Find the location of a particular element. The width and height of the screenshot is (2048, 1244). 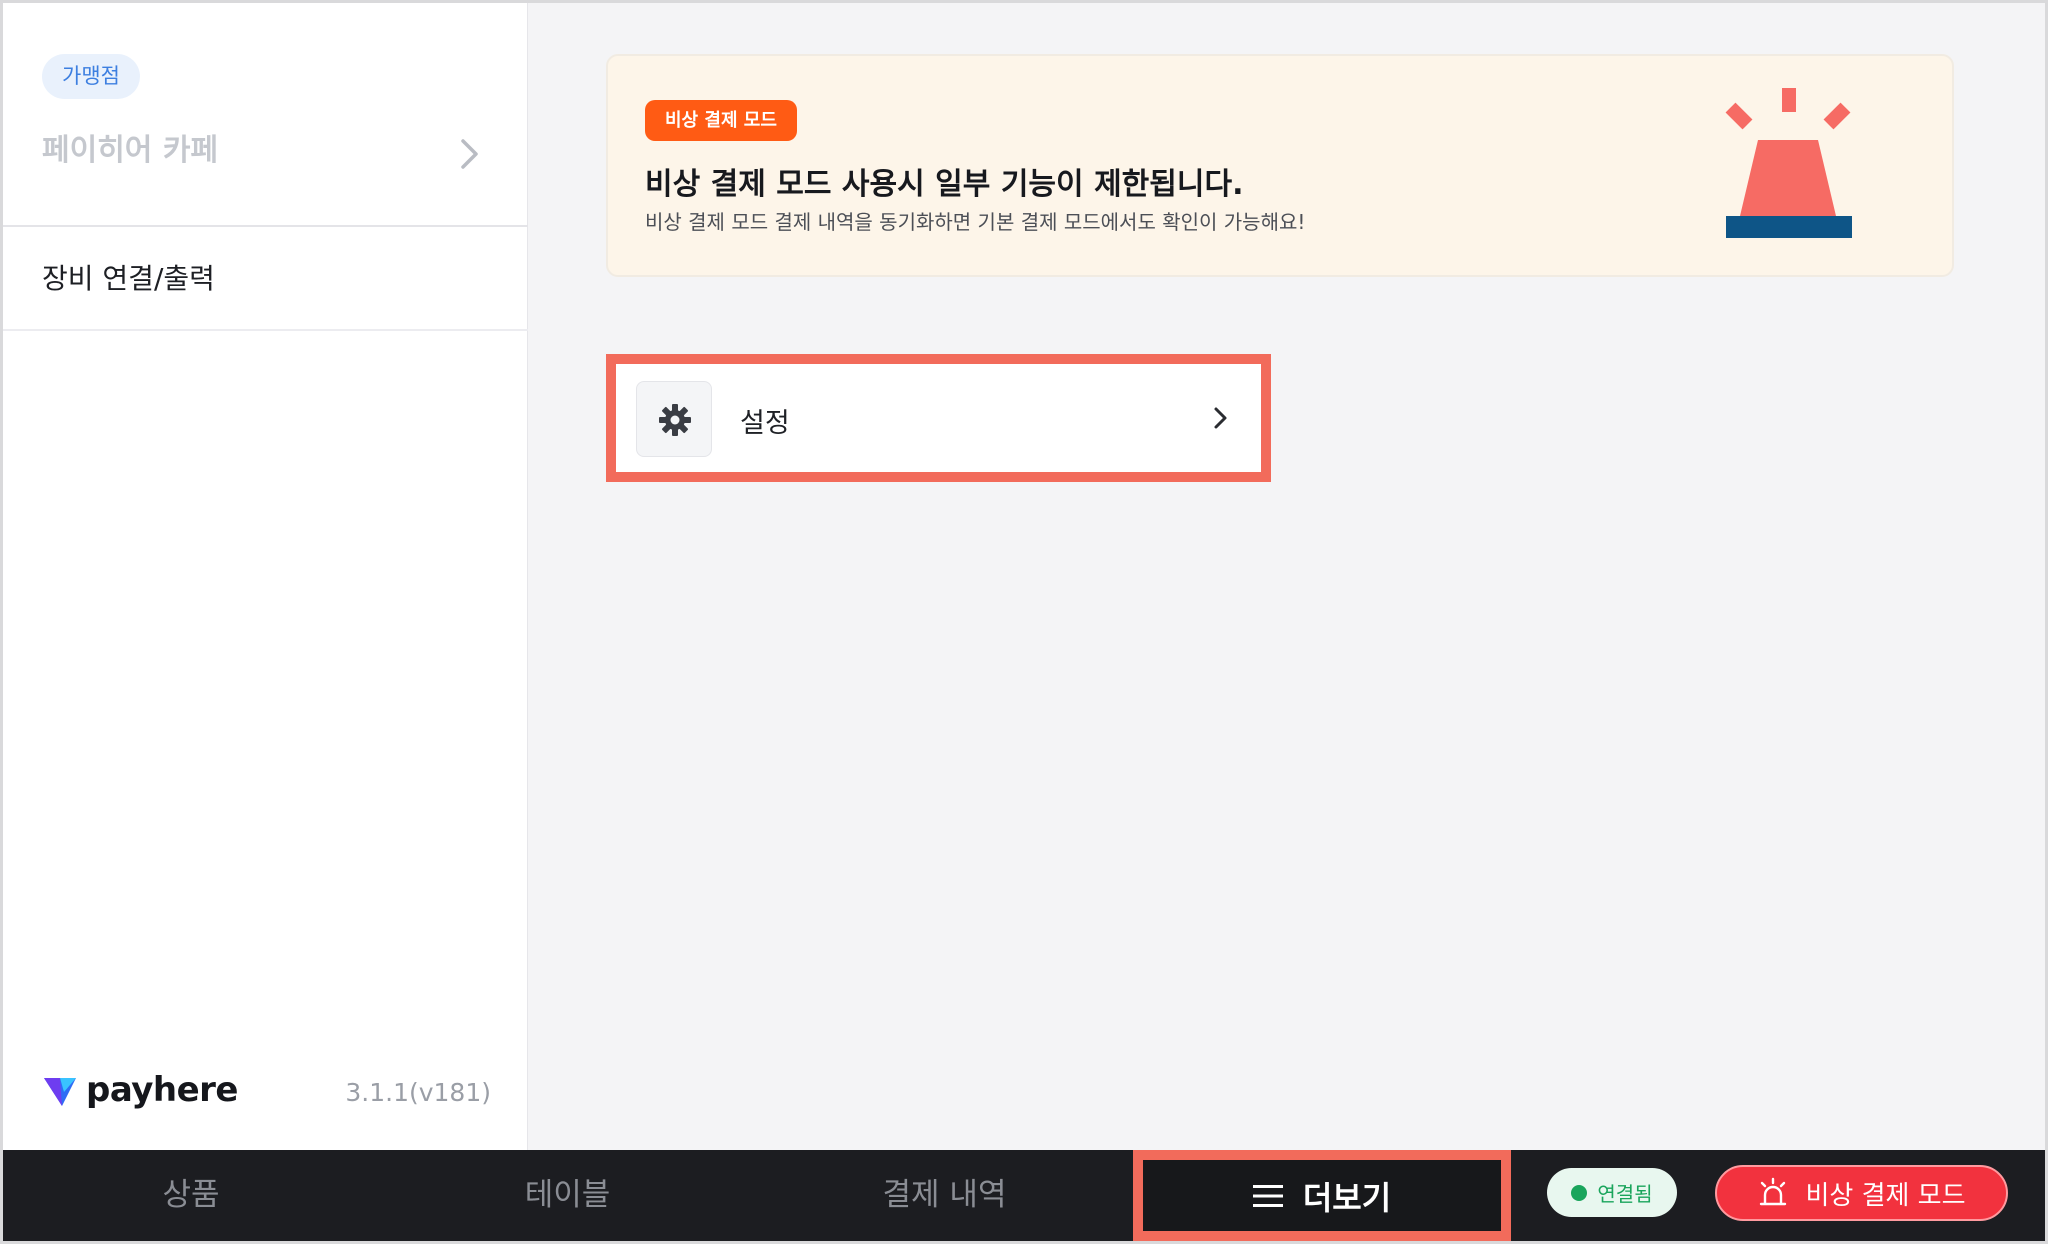

payhere-logo: payhere is located at coordinates (140, 1090).